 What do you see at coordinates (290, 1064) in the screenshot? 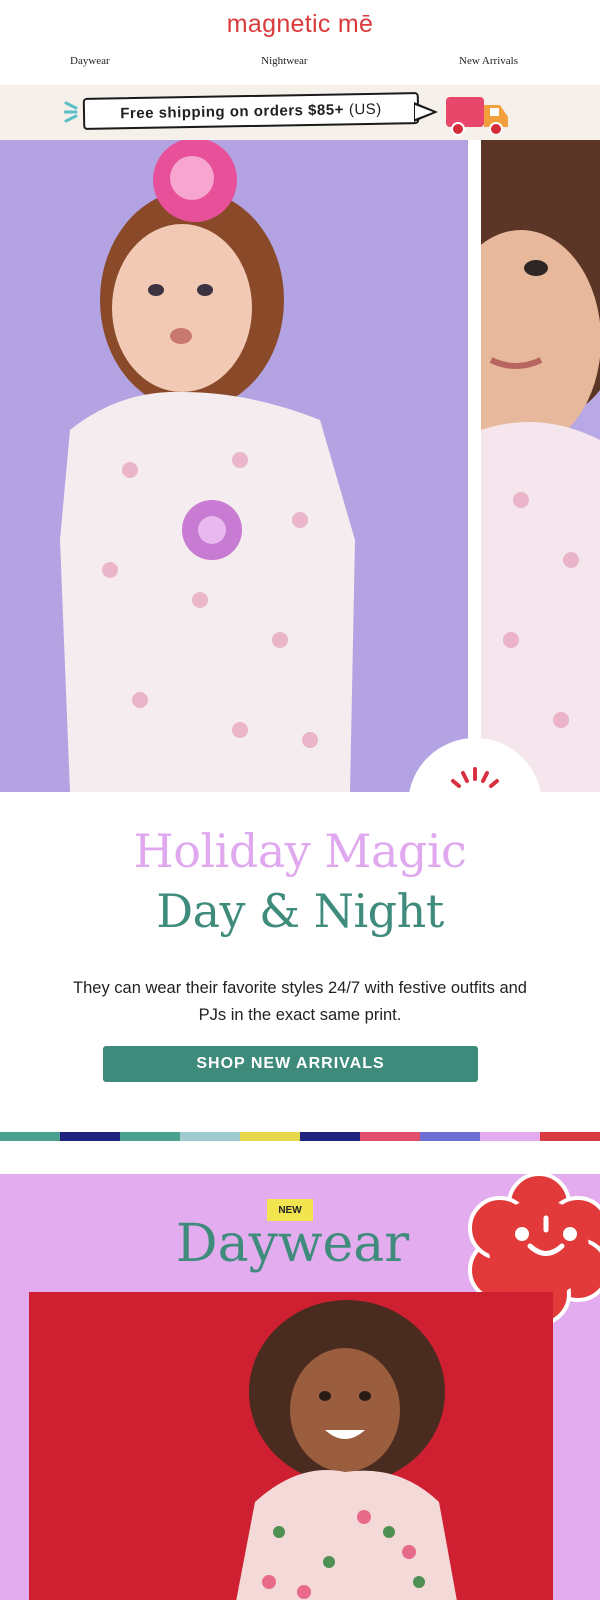
I see `shop-new-arrivals-button: SHOP NEW ARRIVALS` at bounding box center [290, 1064].